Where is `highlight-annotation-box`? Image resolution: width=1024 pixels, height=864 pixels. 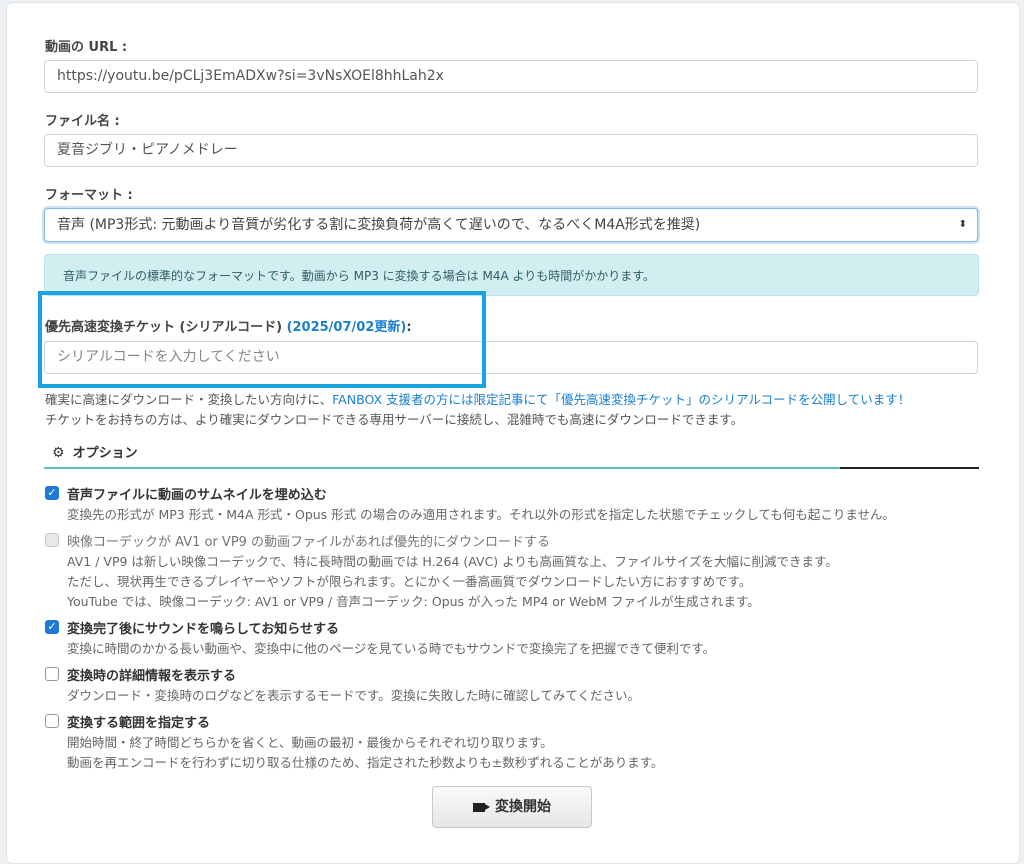 highlight-annotation-box is located at coordinates (262, 339).